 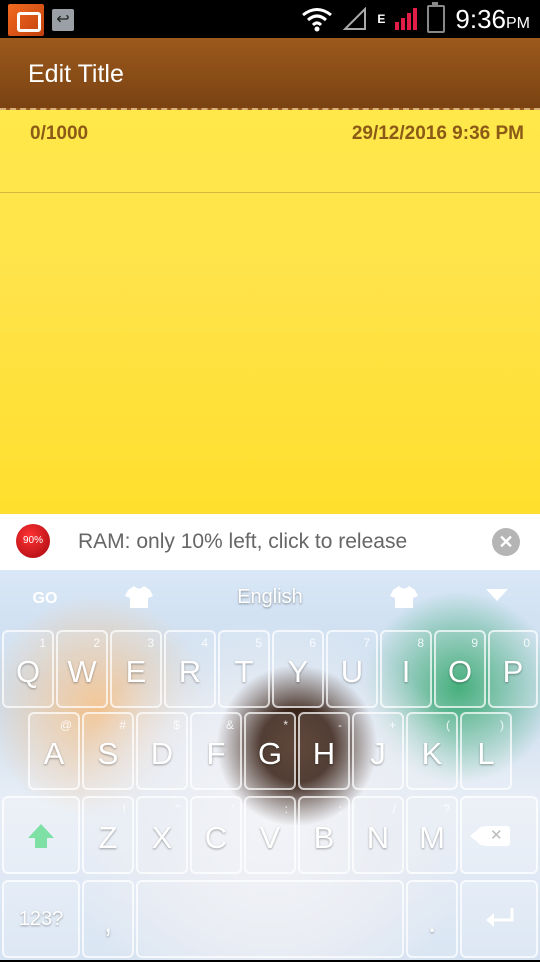 I want to click on key-row-3: ! Z " X ' C :V ; B / N ? M, so click(x=270, y=837).